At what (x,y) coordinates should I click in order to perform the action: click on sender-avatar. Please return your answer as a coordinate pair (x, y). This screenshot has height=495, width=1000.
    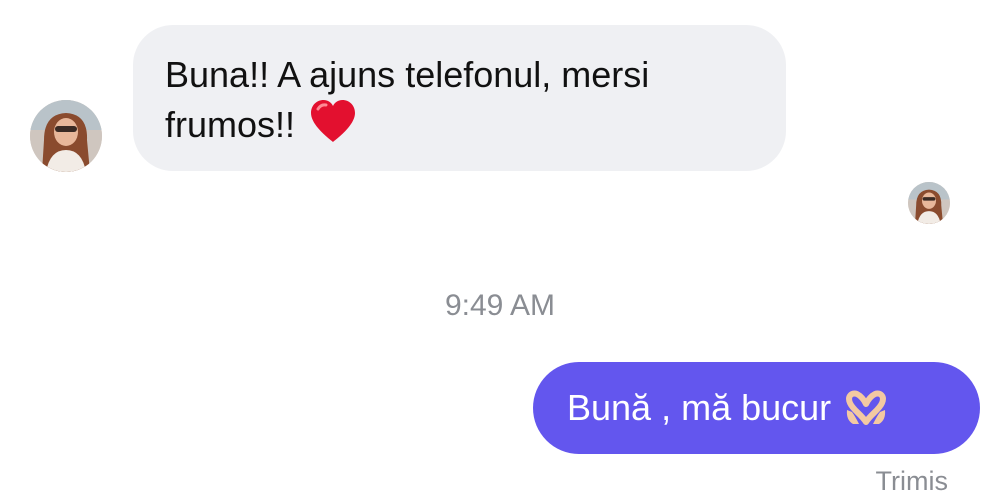
    Looking at the image, I should click on (66, 136).